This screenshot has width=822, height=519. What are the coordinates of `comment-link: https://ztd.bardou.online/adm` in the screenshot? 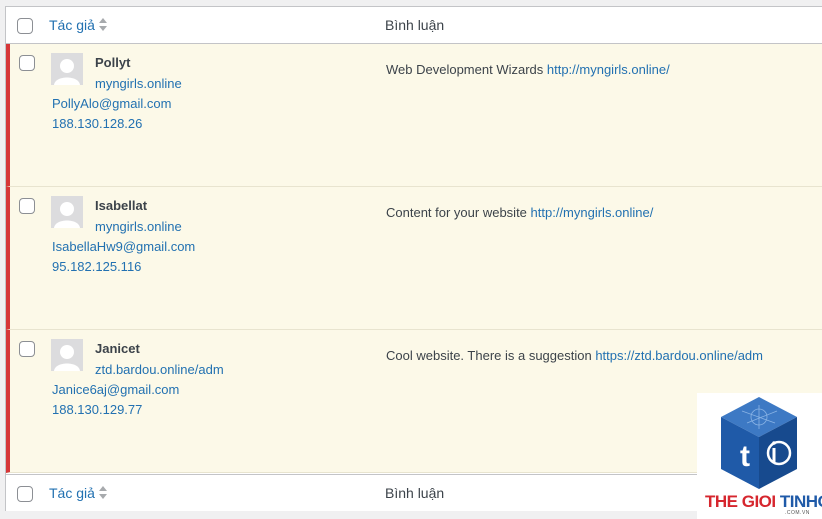 It's located at (679, 355).